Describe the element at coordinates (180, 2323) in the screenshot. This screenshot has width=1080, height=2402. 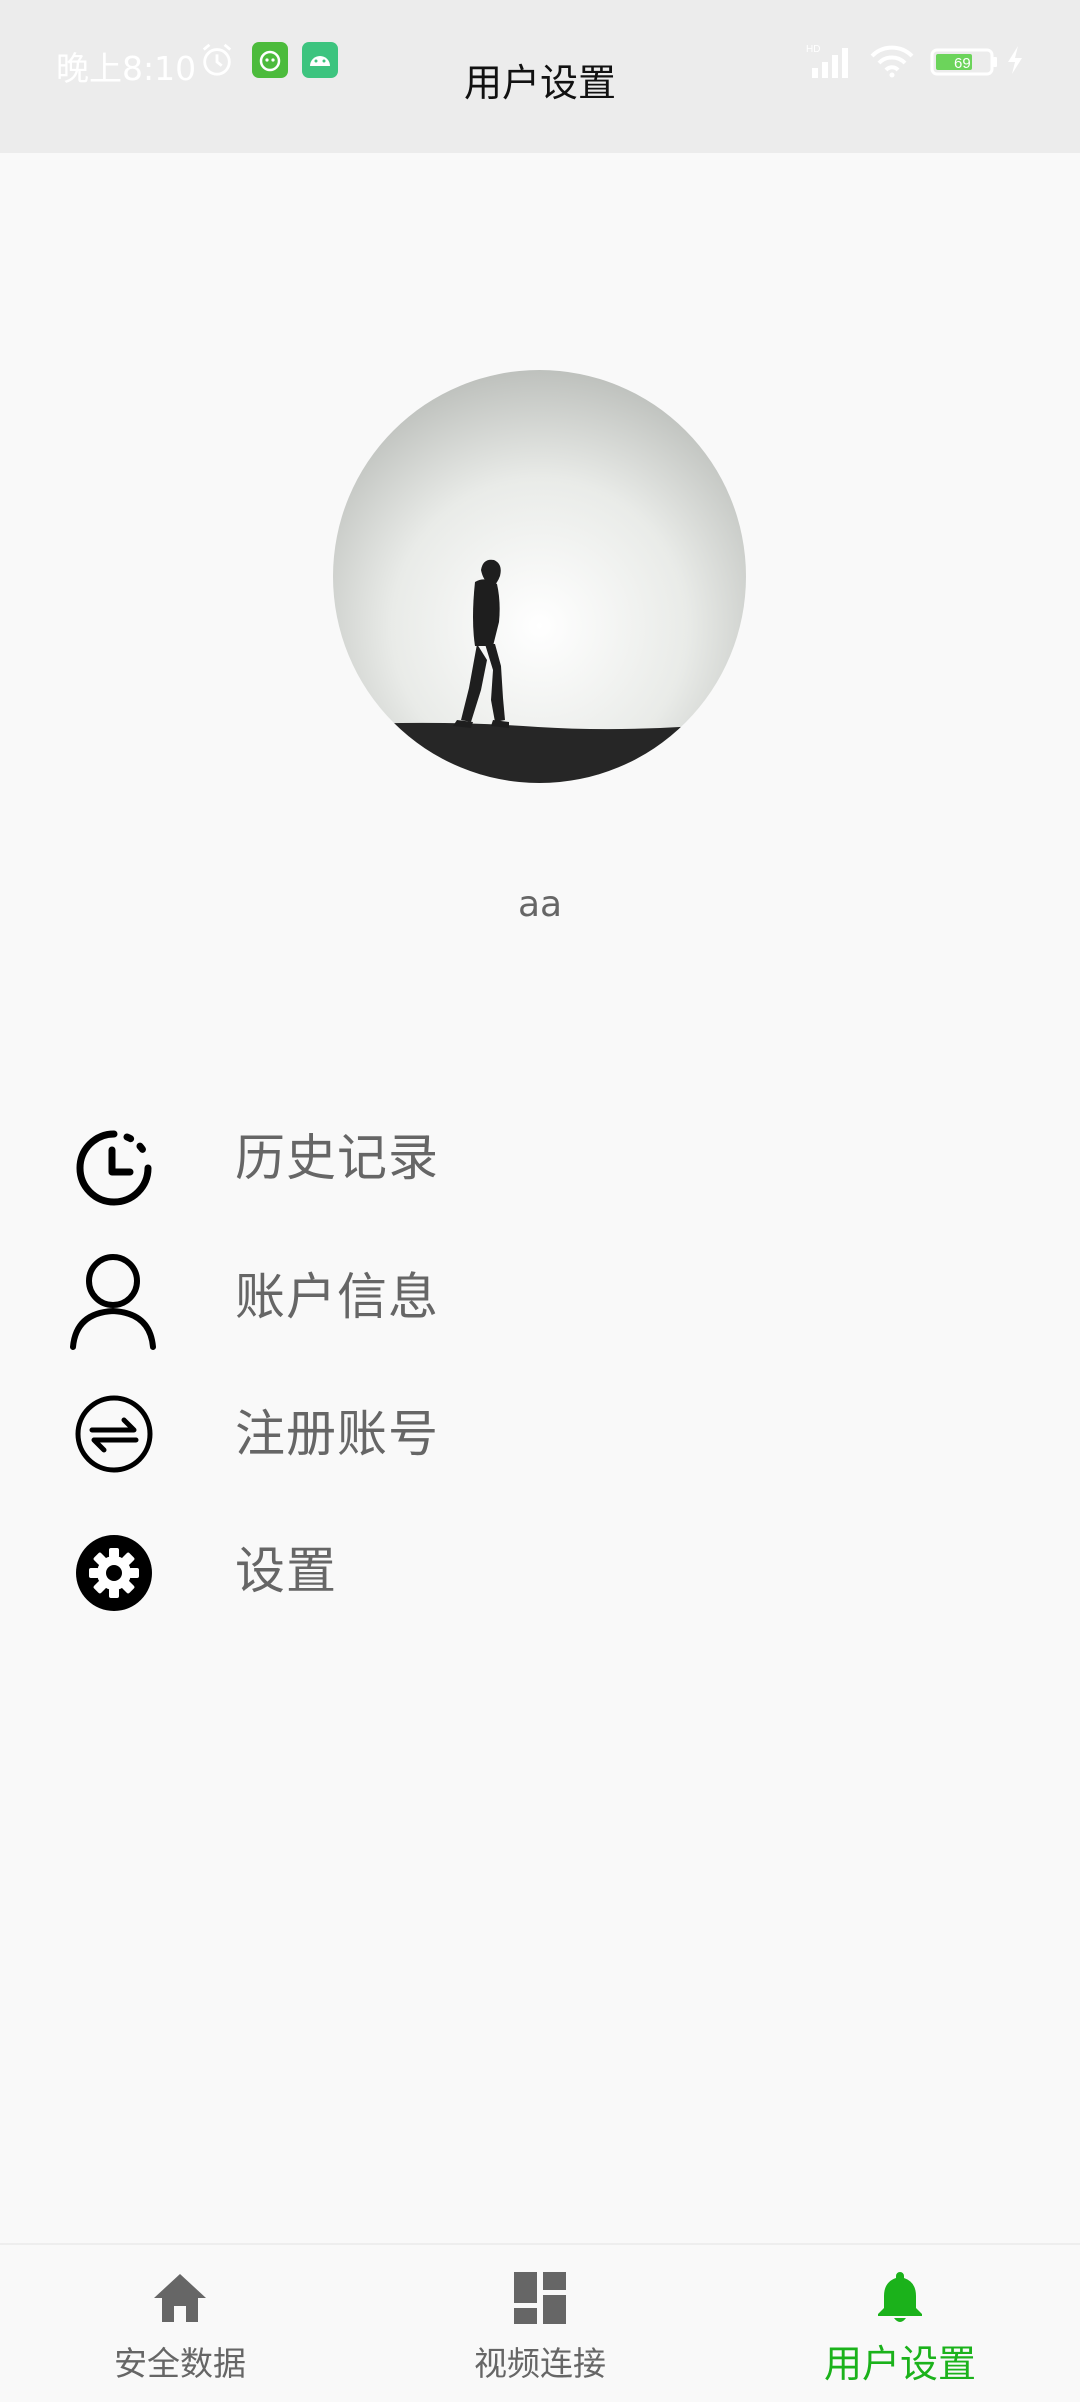
I see `nav-item-safety-data: 安全数据` at that location.